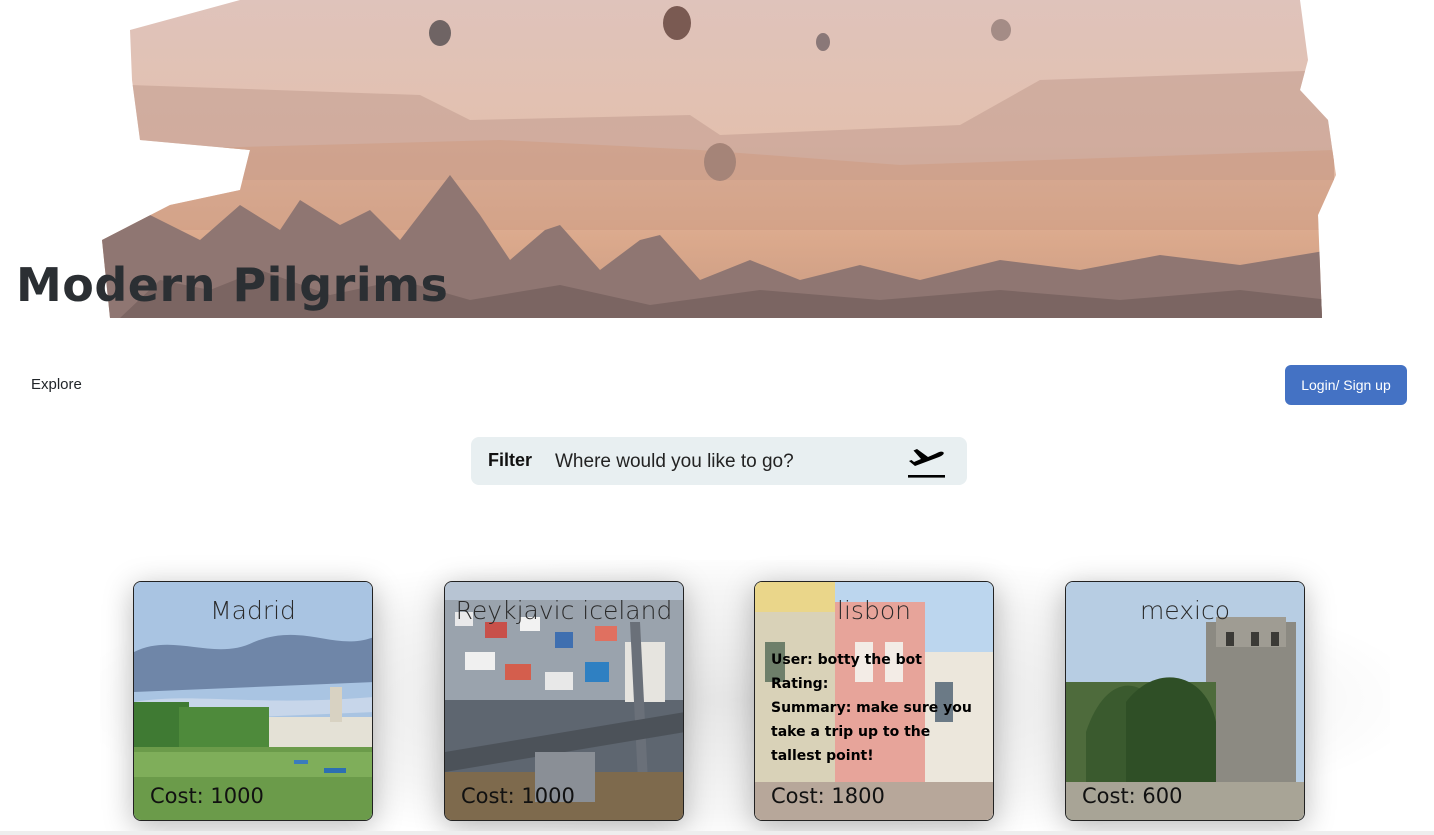 The image size is (1434, 835). I want to click on card-cost: Cost: 1800, so click(828, 796).